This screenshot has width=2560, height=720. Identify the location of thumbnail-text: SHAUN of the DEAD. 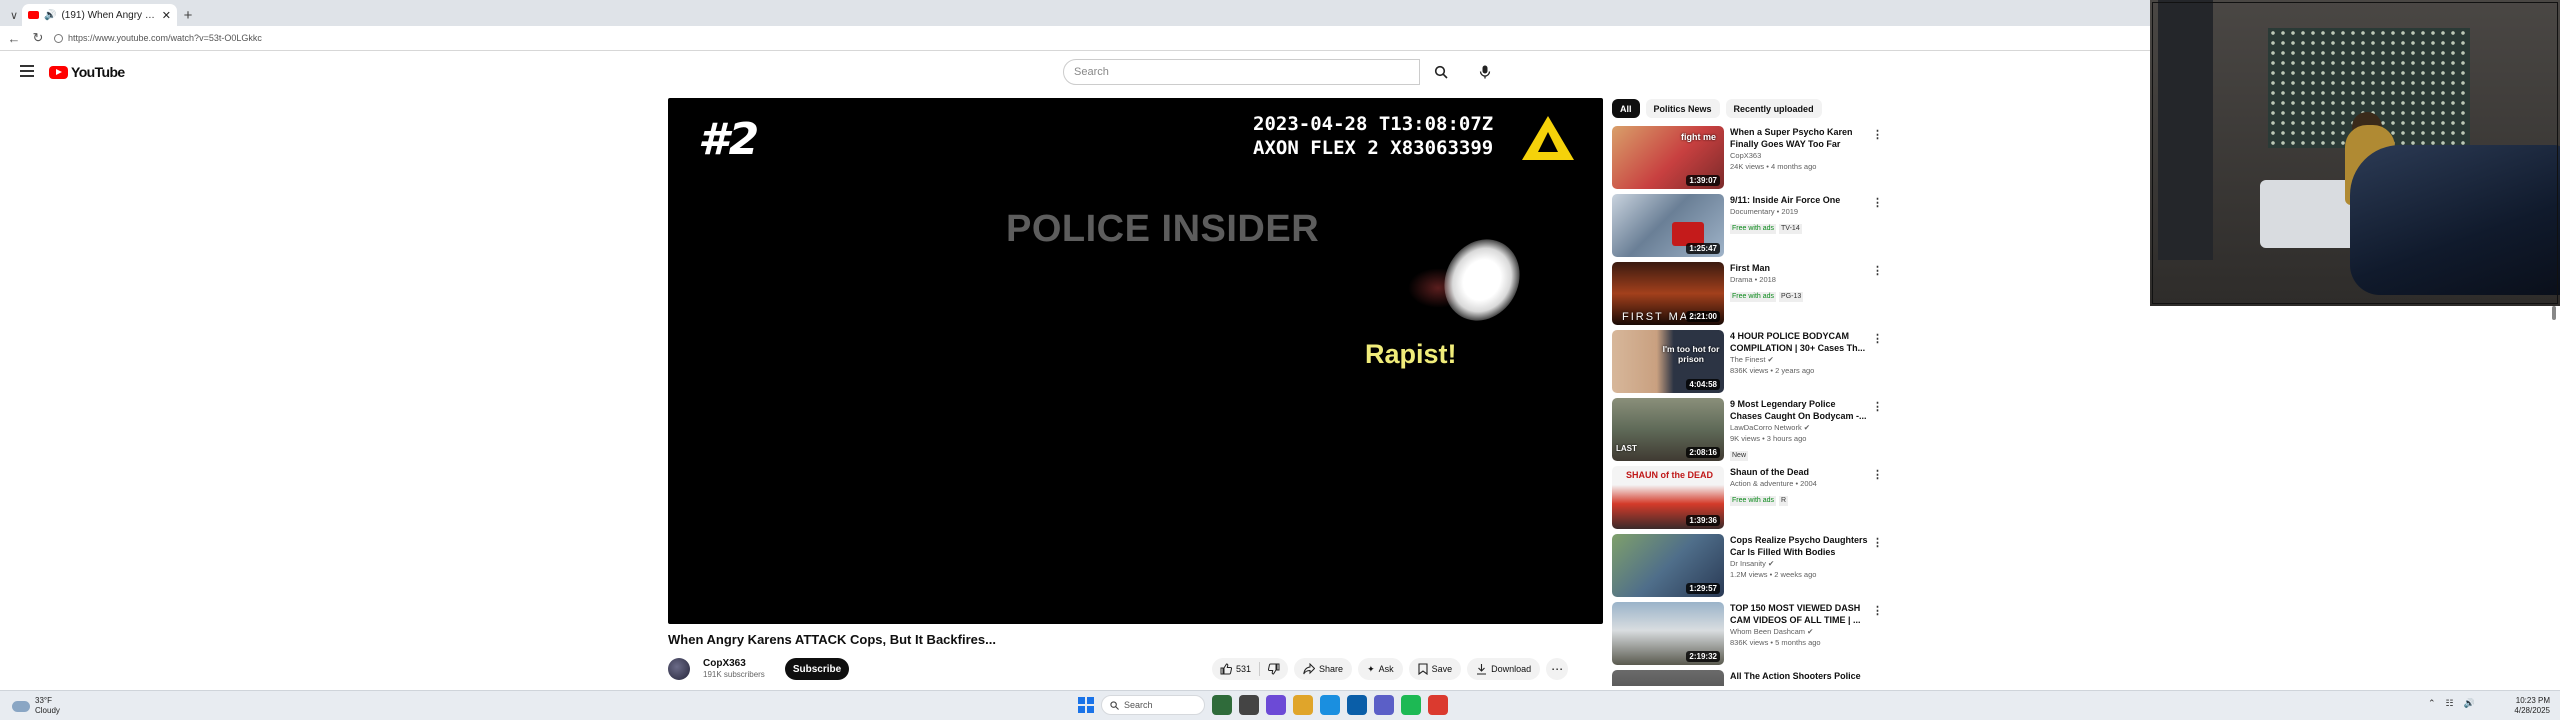
(1669, 475).